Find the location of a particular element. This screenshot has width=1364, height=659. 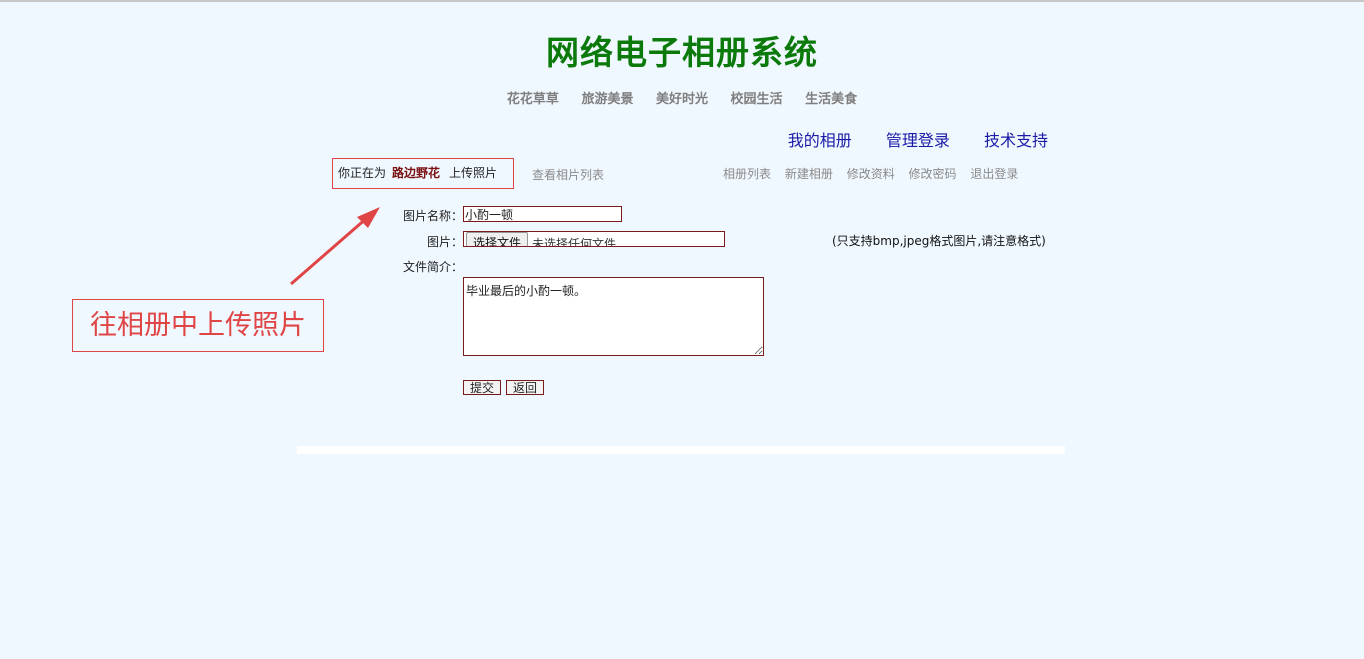

annotation-callout: 往相册中上传照片 is located at coordinates (198, 325).